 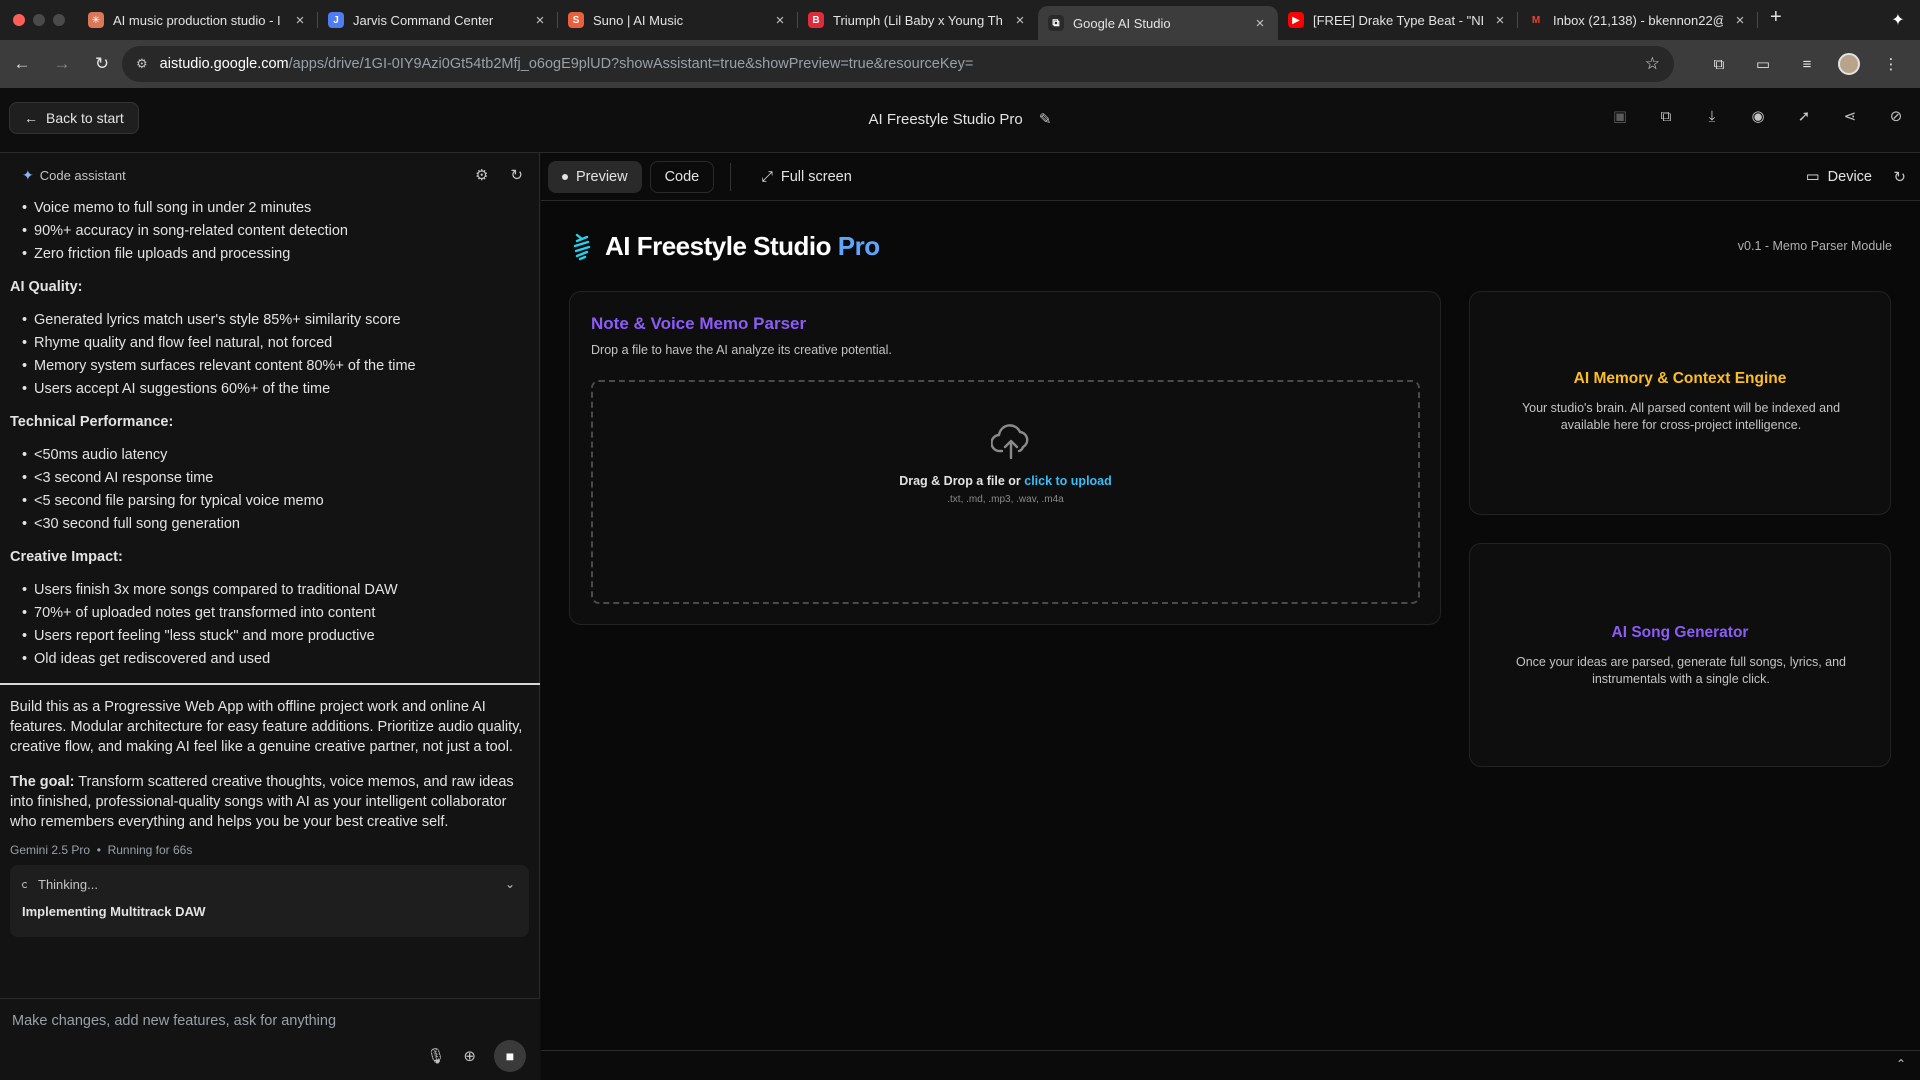 I want to click on app-title-text: AI Freestyle Studio Pro, so click(x=945, y=119).